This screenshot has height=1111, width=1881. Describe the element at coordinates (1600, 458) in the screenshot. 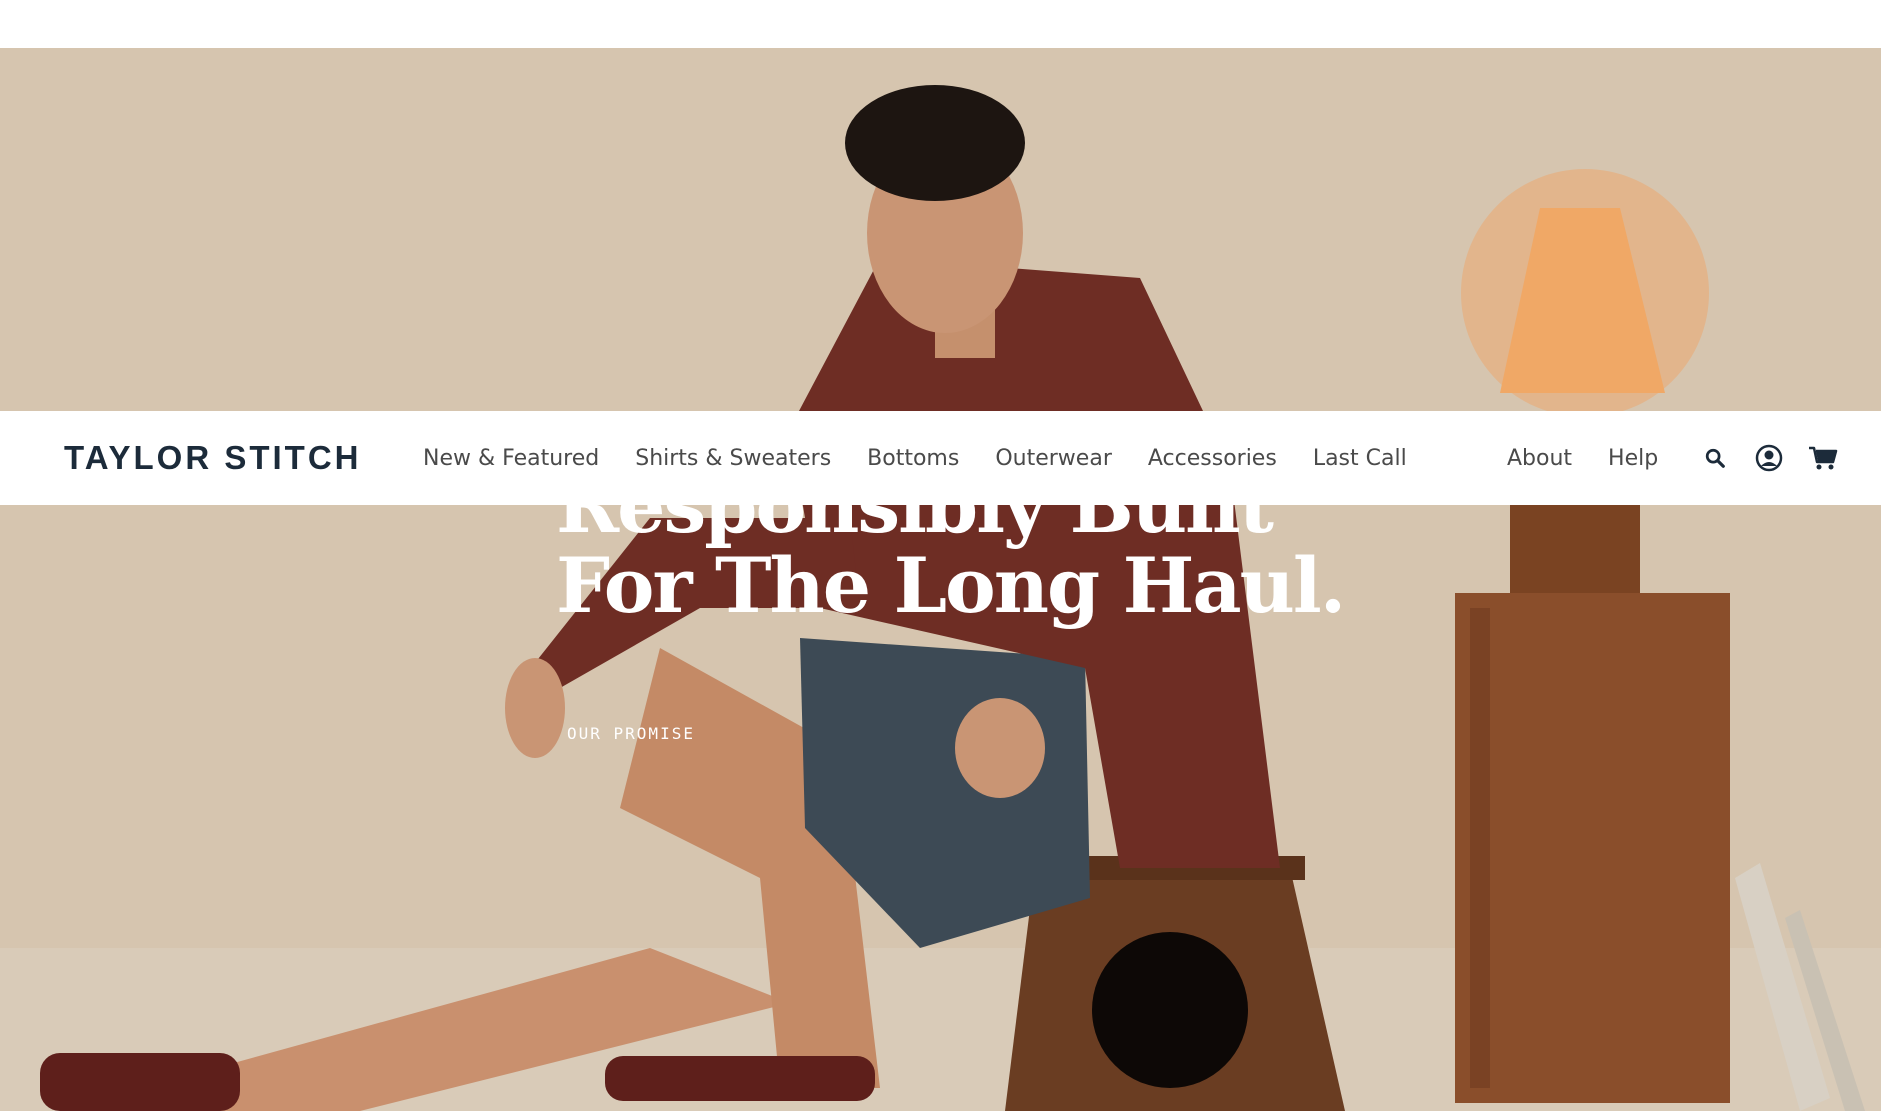

I see `secondary-nav: About Help` at that location.